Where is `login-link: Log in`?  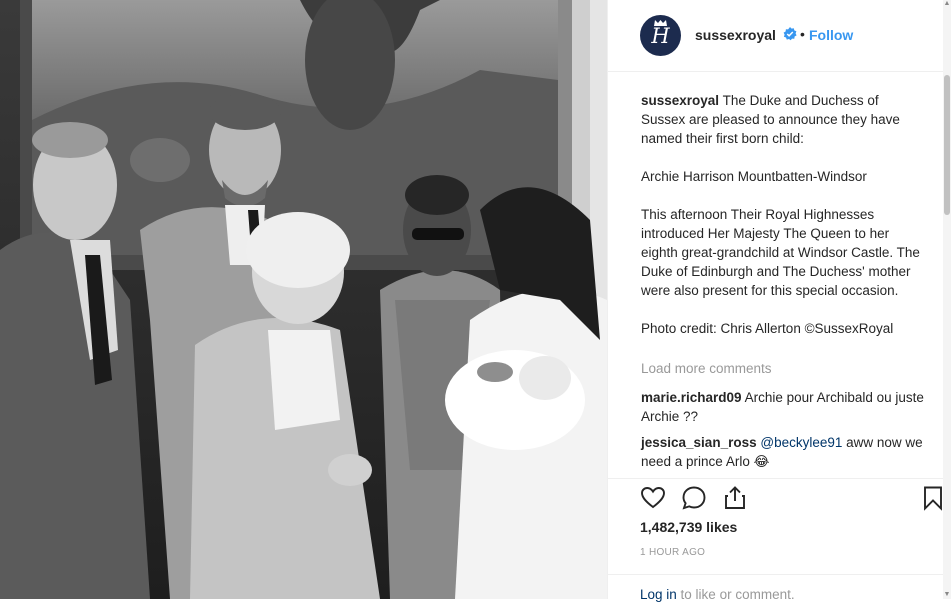 login-link: Log in is located at coordinates (658, 594).